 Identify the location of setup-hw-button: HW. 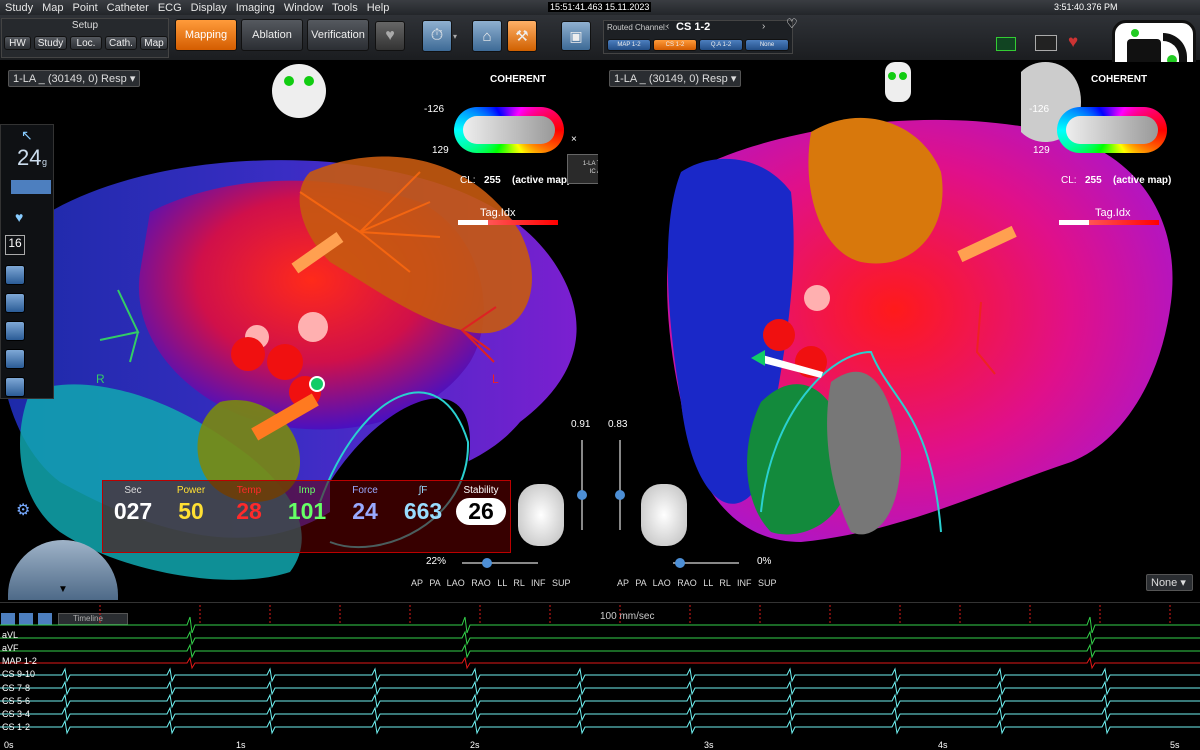
(17, 43).